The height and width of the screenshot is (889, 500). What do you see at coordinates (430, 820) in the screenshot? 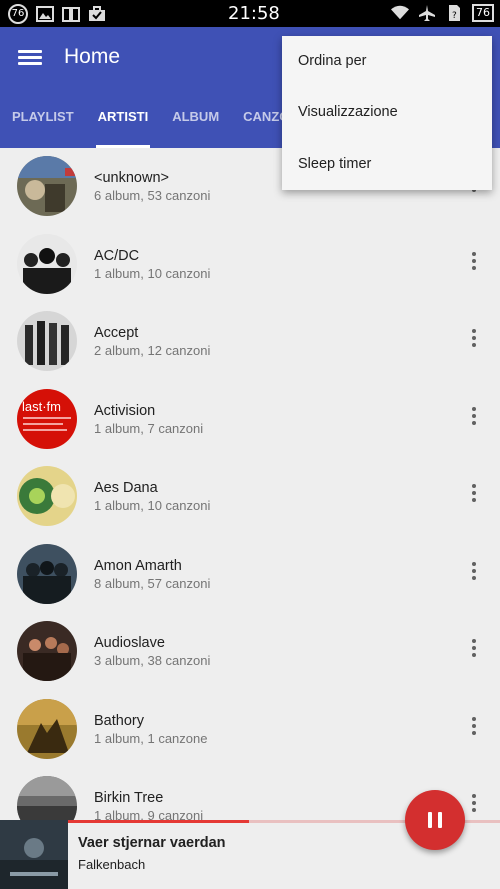
I see `pause-icon` at bounding box center [430, 820].